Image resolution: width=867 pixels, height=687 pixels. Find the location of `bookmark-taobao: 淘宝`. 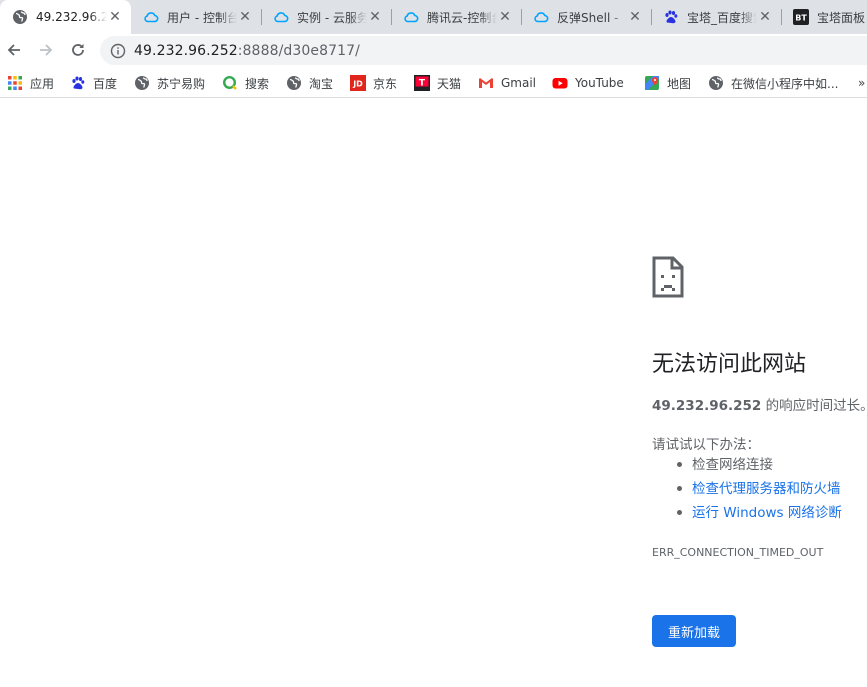

bookmark-taobao: 淘宝 is located at coordinates (309, 83).